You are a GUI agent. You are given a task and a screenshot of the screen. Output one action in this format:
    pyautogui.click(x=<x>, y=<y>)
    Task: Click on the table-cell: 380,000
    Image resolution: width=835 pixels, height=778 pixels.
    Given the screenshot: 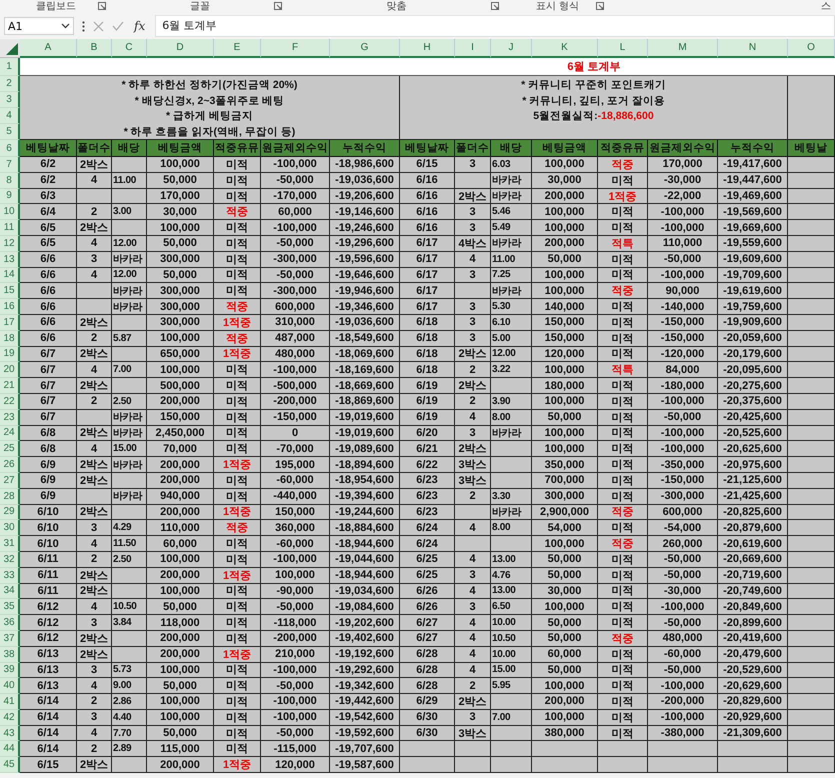 What is the action you would take?
    pyautogui.click(x=565, y=734)
    